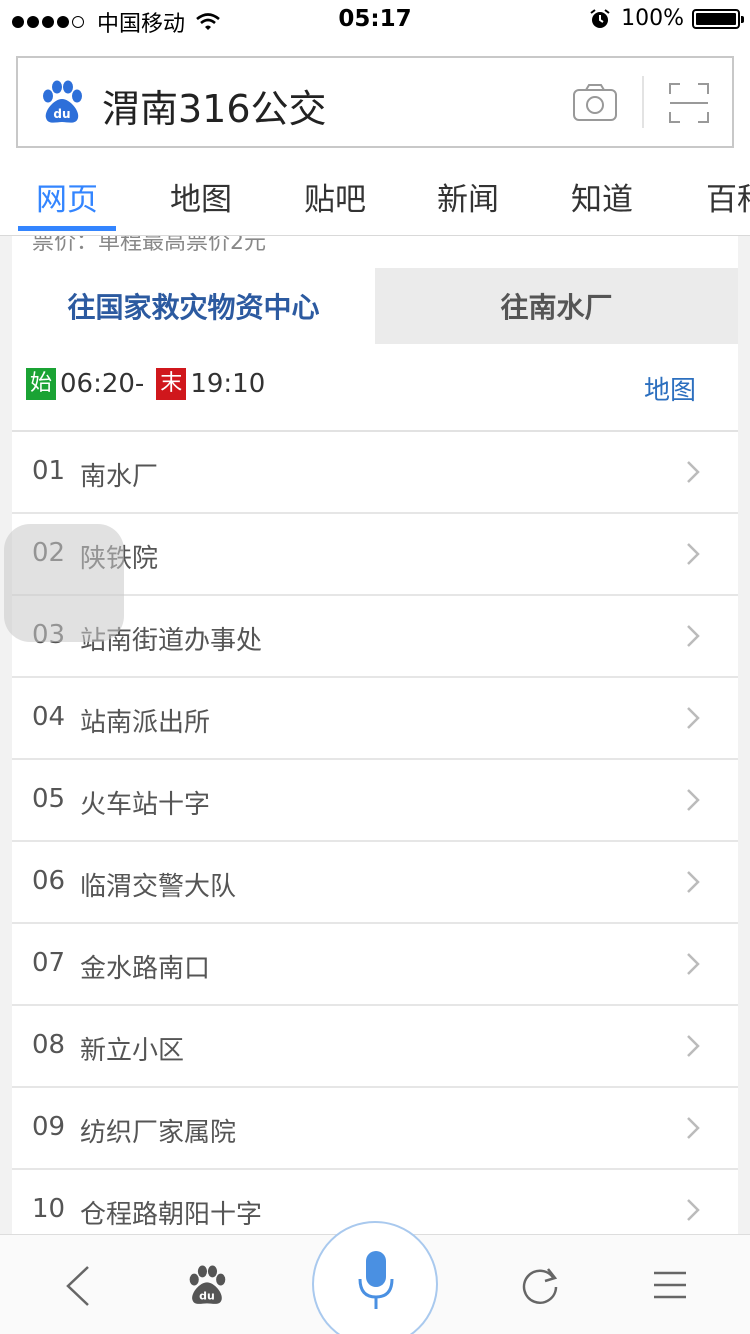 The height and width of the screenshot is (1334, 750). I want to click on stop-row: 07 金水路南口, so click(375, 965).